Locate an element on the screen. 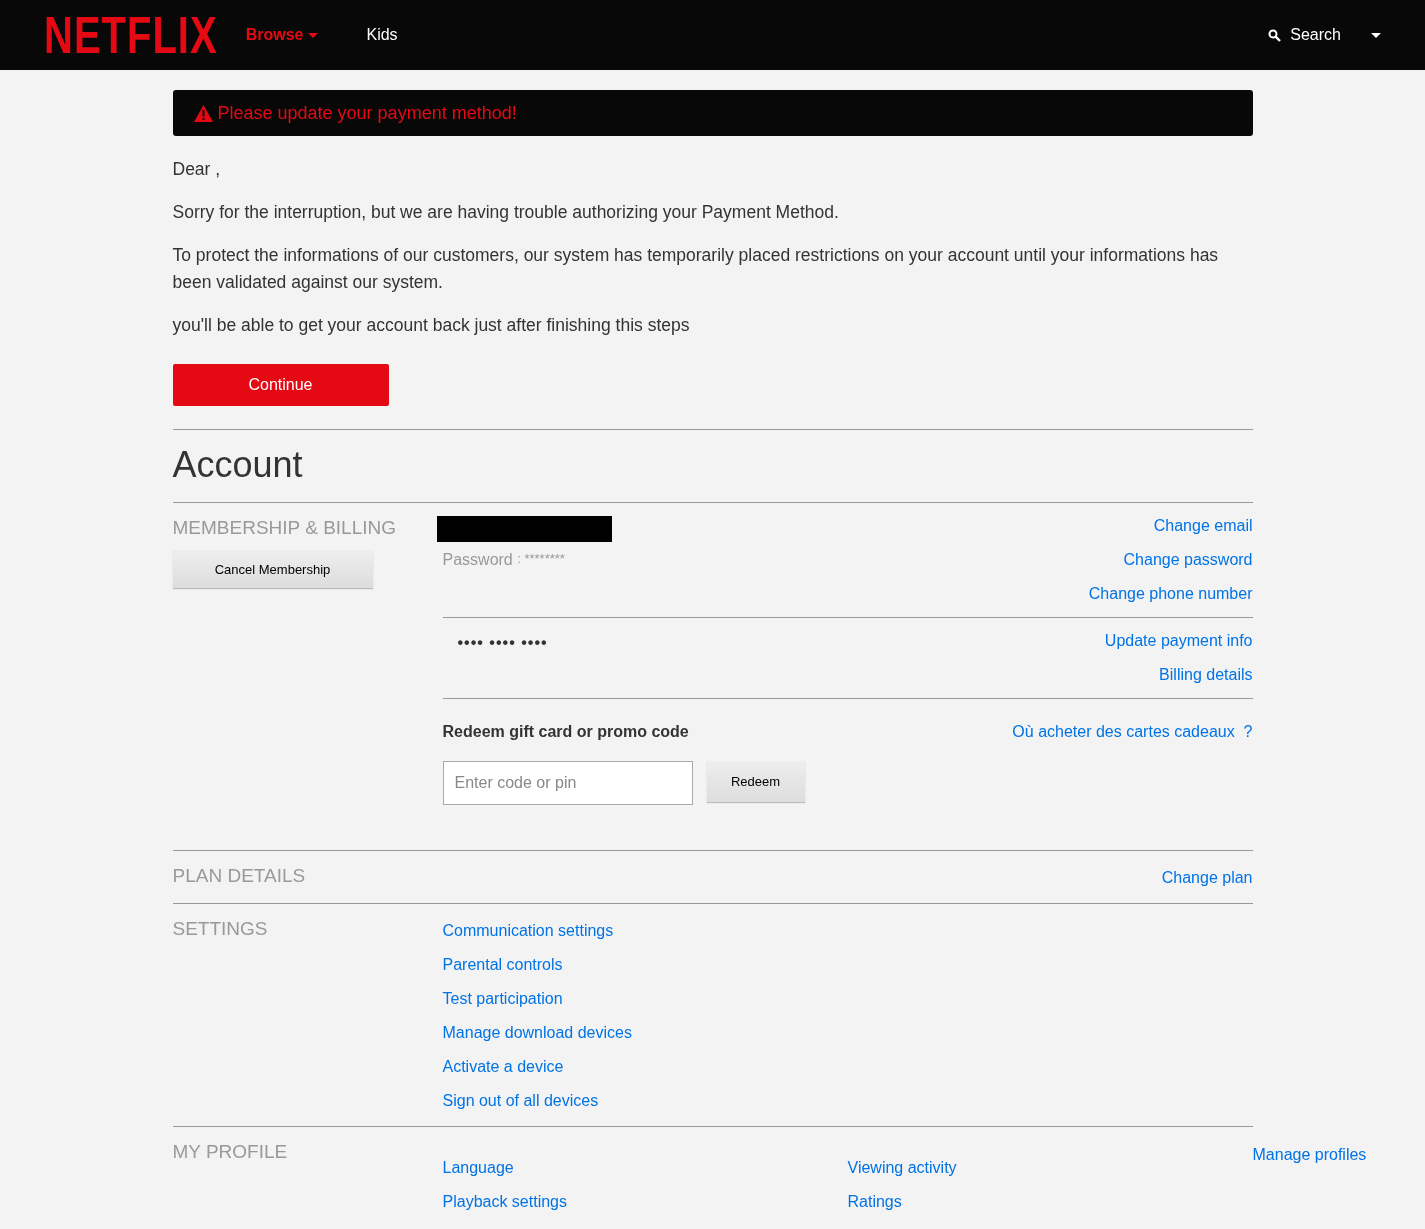  search-icon is located at coordinates (1275, 35).